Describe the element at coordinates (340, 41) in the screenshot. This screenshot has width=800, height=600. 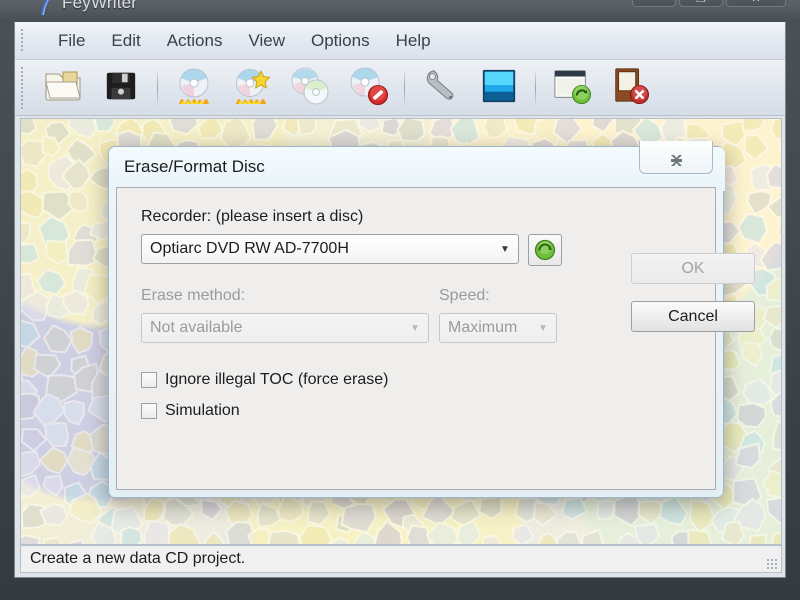
I see `menu-item-options: Options` at that location.